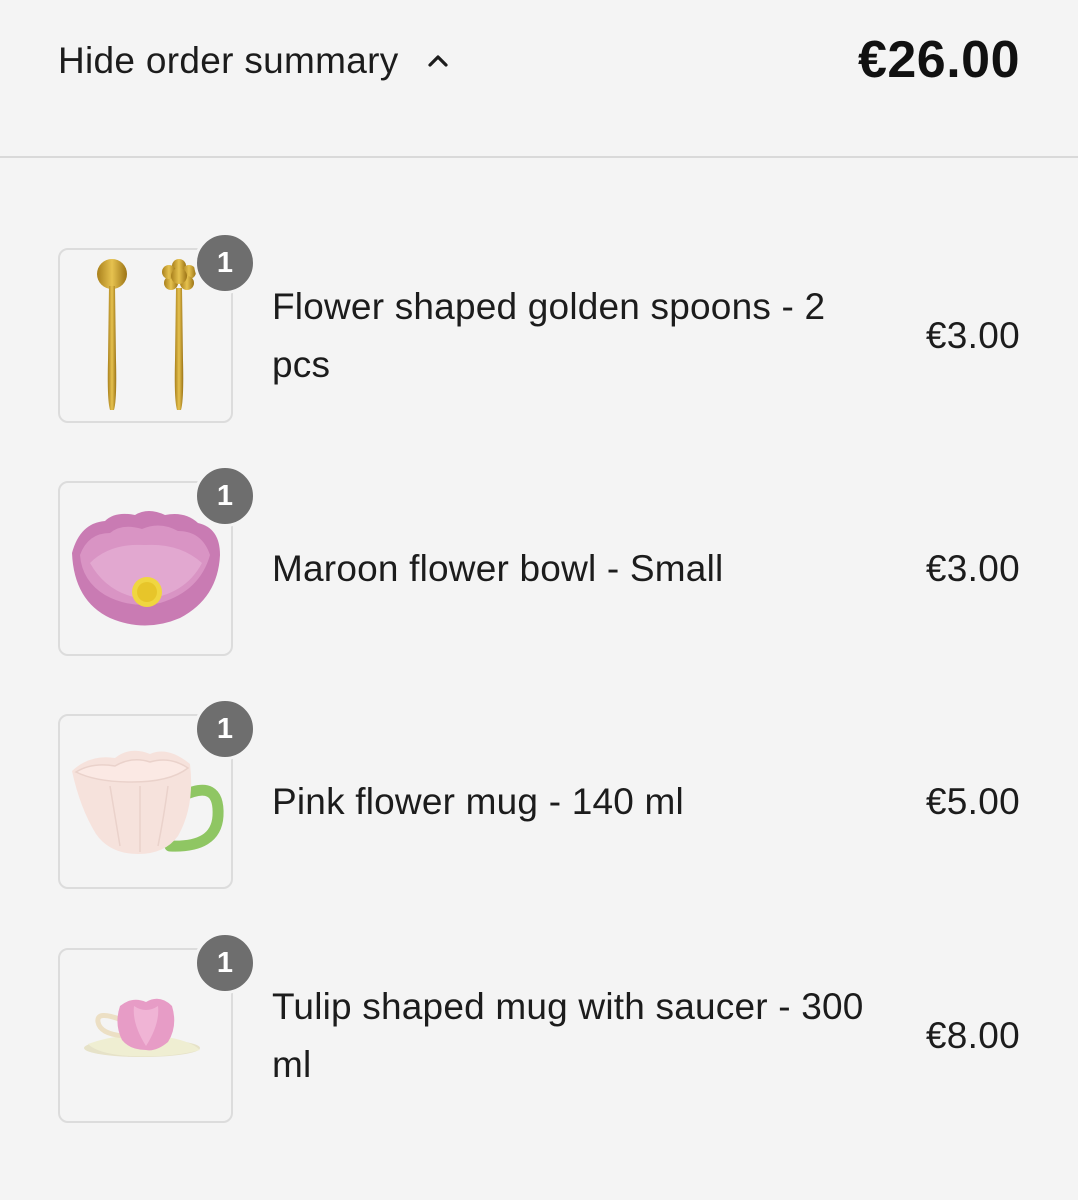 This screenshot has height=1200, width=1078. What do you see at coordinates (437, 61) in the screenshot?
I see `chevron-up-icon` at bounding box center [437, 61].